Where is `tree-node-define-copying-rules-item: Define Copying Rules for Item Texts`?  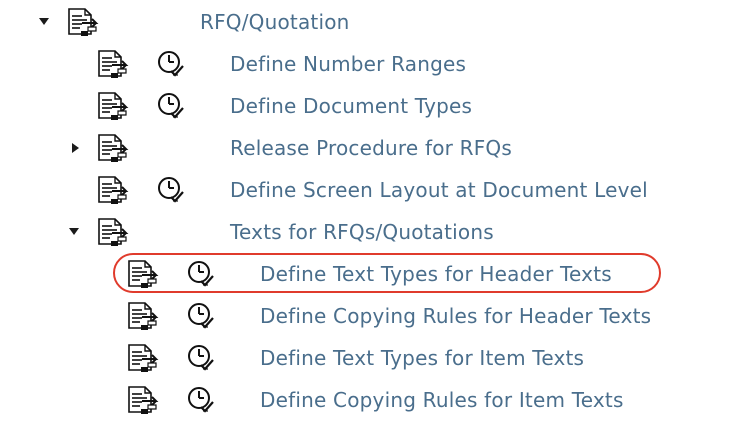 tree-node-define-copying-rules-item: Define Copying Rules for Item Texts is located at coordinates (372, 400).